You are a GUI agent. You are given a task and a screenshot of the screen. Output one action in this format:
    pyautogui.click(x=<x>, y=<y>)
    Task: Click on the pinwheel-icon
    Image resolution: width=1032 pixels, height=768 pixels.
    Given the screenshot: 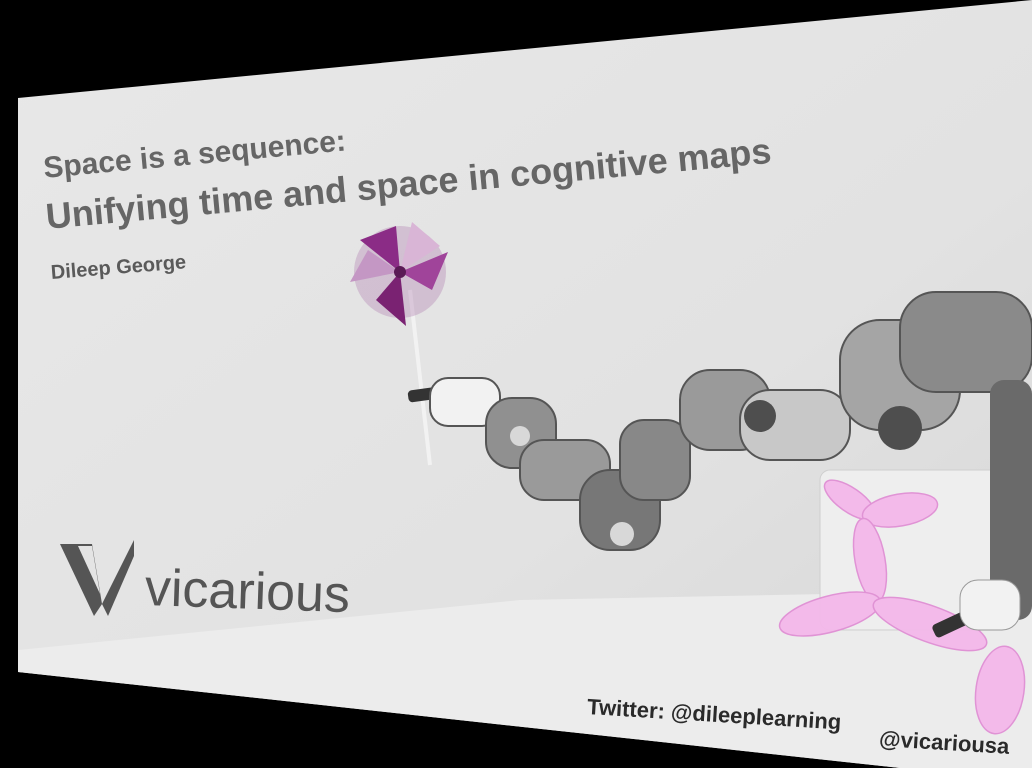 What is the action you would take?
    pyautogui.click(x=399, y=344)
    